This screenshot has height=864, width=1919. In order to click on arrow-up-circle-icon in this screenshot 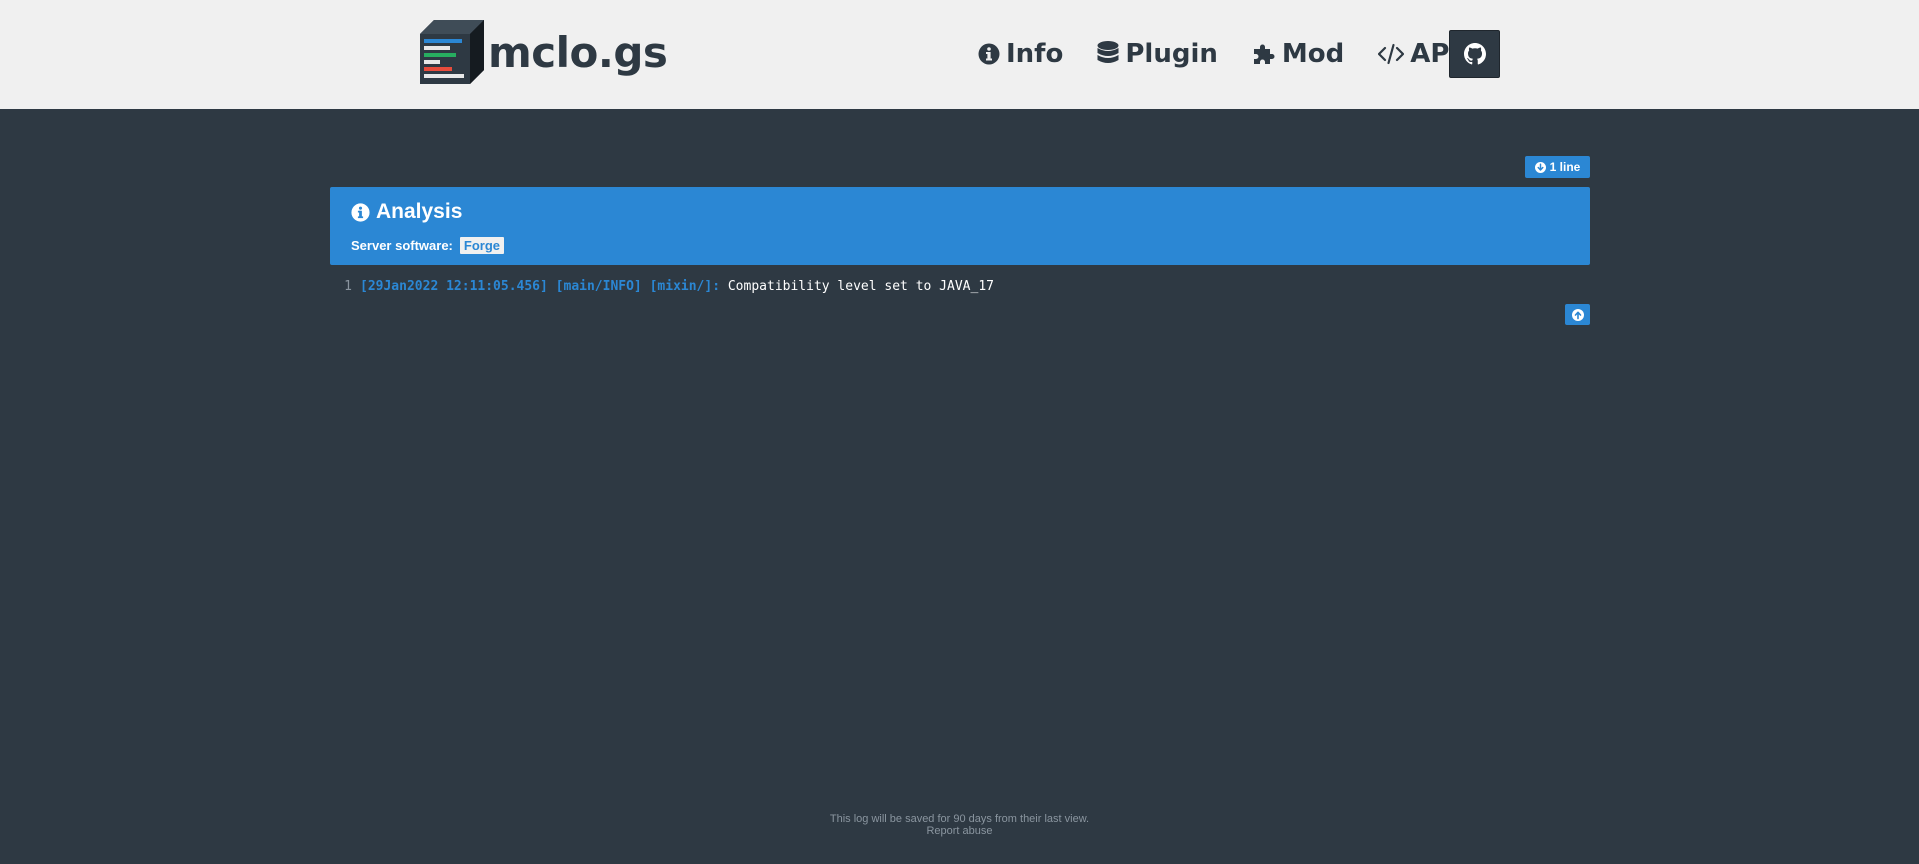, I will do `click(1577, 314)`.